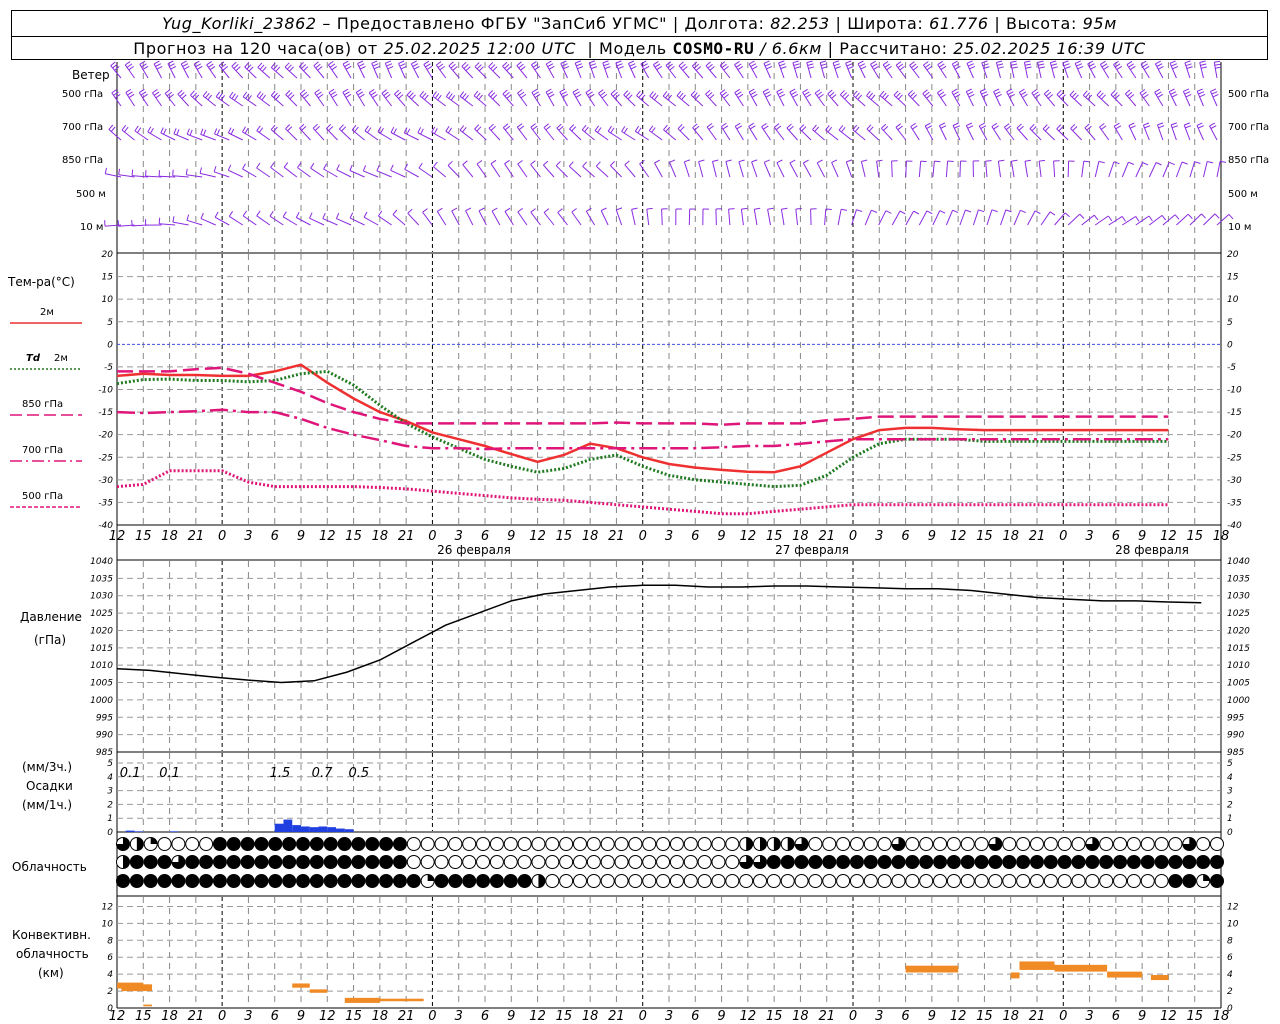 This screenshot has width=1280, height=1024. Describe the element at coordinates (1037, 1016) in the screenshot. I see `conv-hour-label: 21` at that location.